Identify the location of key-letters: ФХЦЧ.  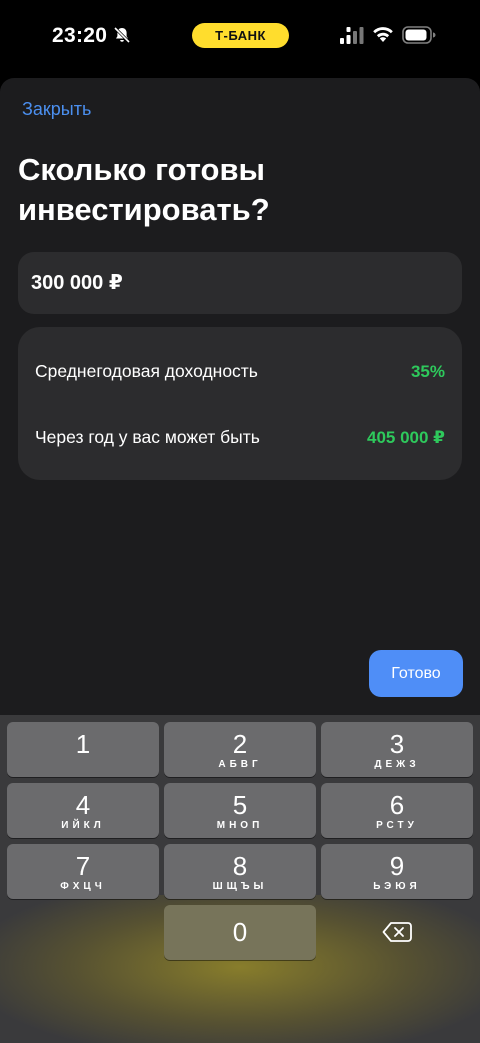
(83, 886).